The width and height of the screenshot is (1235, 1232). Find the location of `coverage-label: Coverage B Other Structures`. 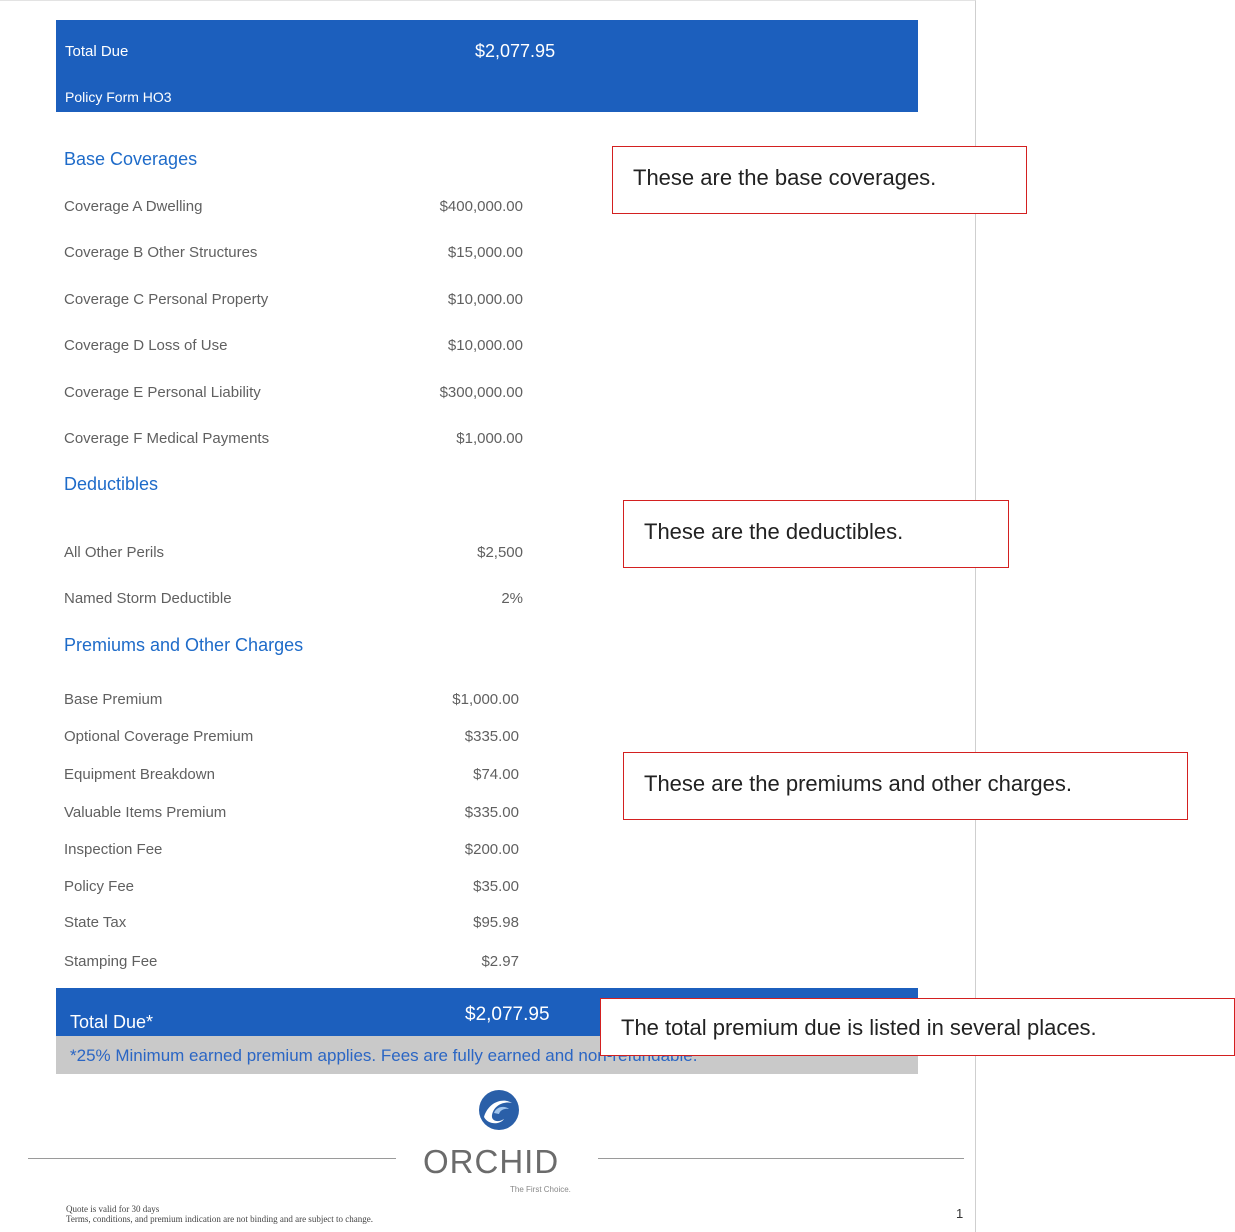

coverage-label: Coverage B Other Structures is located at coordinates (161, 252).